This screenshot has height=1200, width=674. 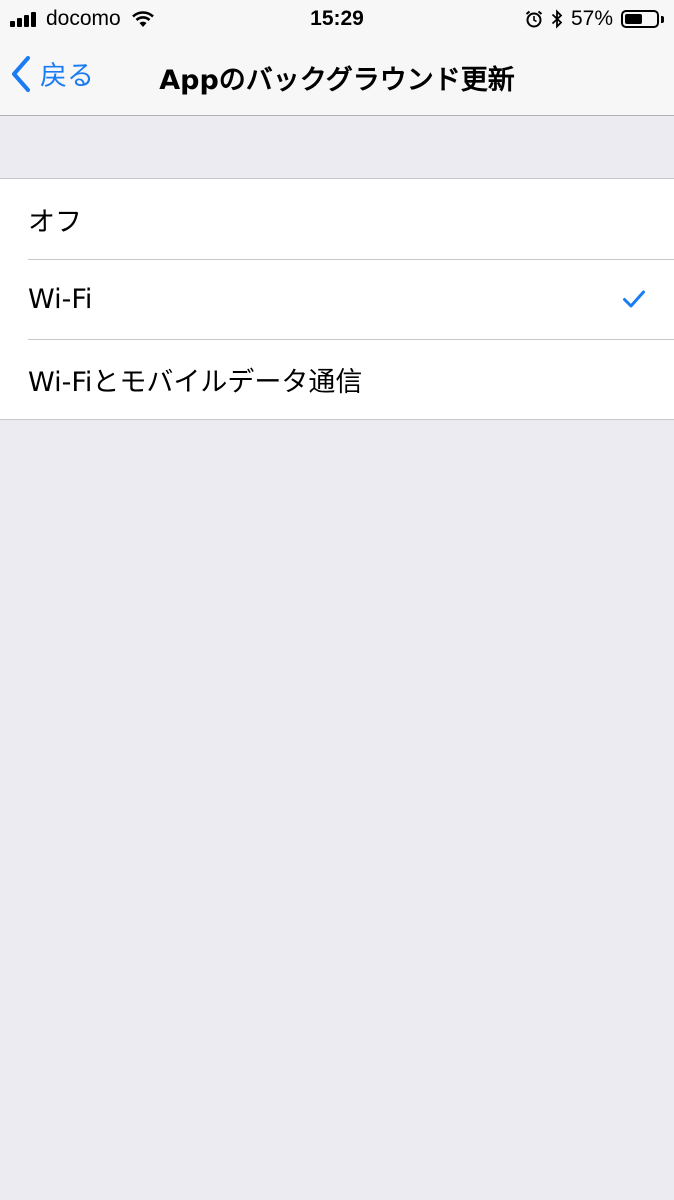 What do you see at coordinates (557, 19) in the screenshot?
I see `bluetooth-icon` at bounding box center [557, 19].